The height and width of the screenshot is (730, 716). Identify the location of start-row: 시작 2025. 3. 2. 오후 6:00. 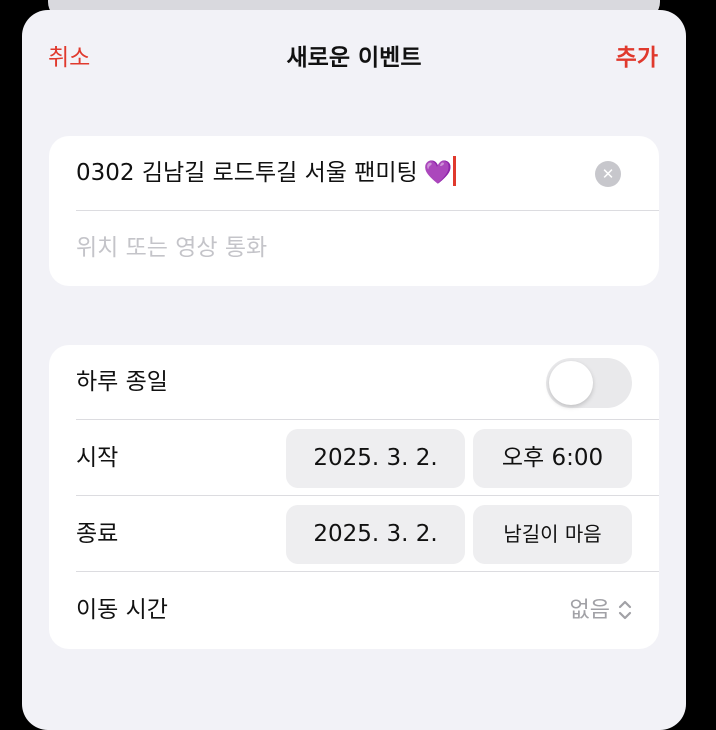
(354, 458).